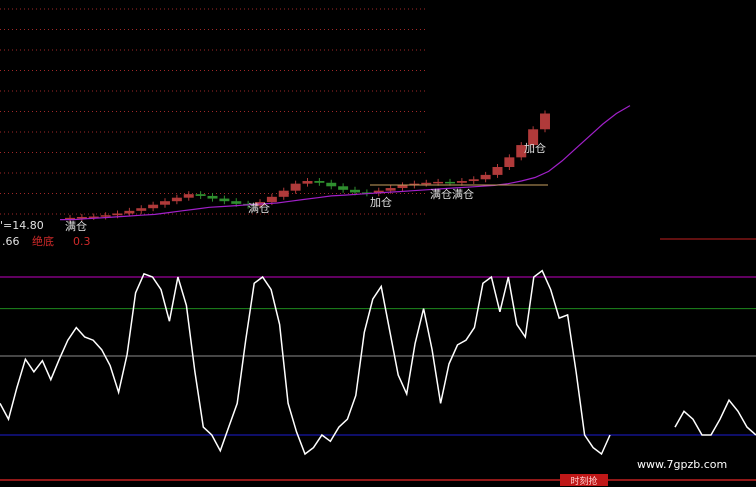  I want to click on price-label: '=14.80, so click(22, 225).